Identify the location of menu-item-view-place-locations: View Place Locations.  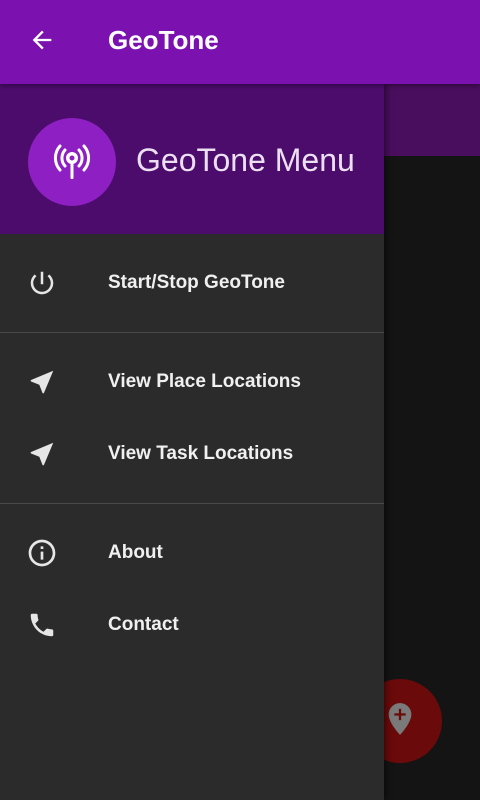
(192, 382).